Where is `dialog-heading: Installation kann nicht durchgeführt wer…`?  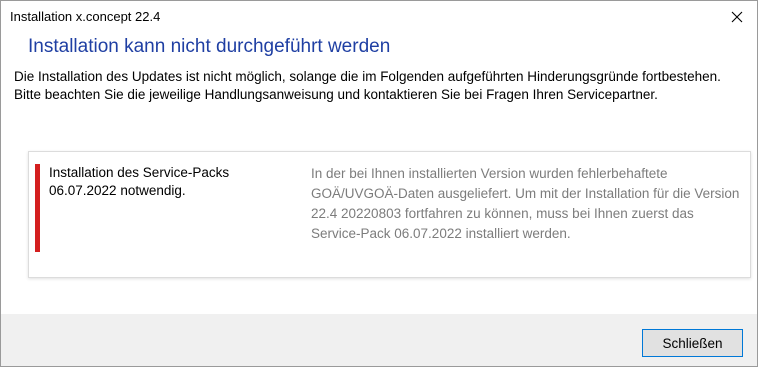 dialog-heading: Installation kann nicht durchgeführt wer… is located at coordinates (209, 46).